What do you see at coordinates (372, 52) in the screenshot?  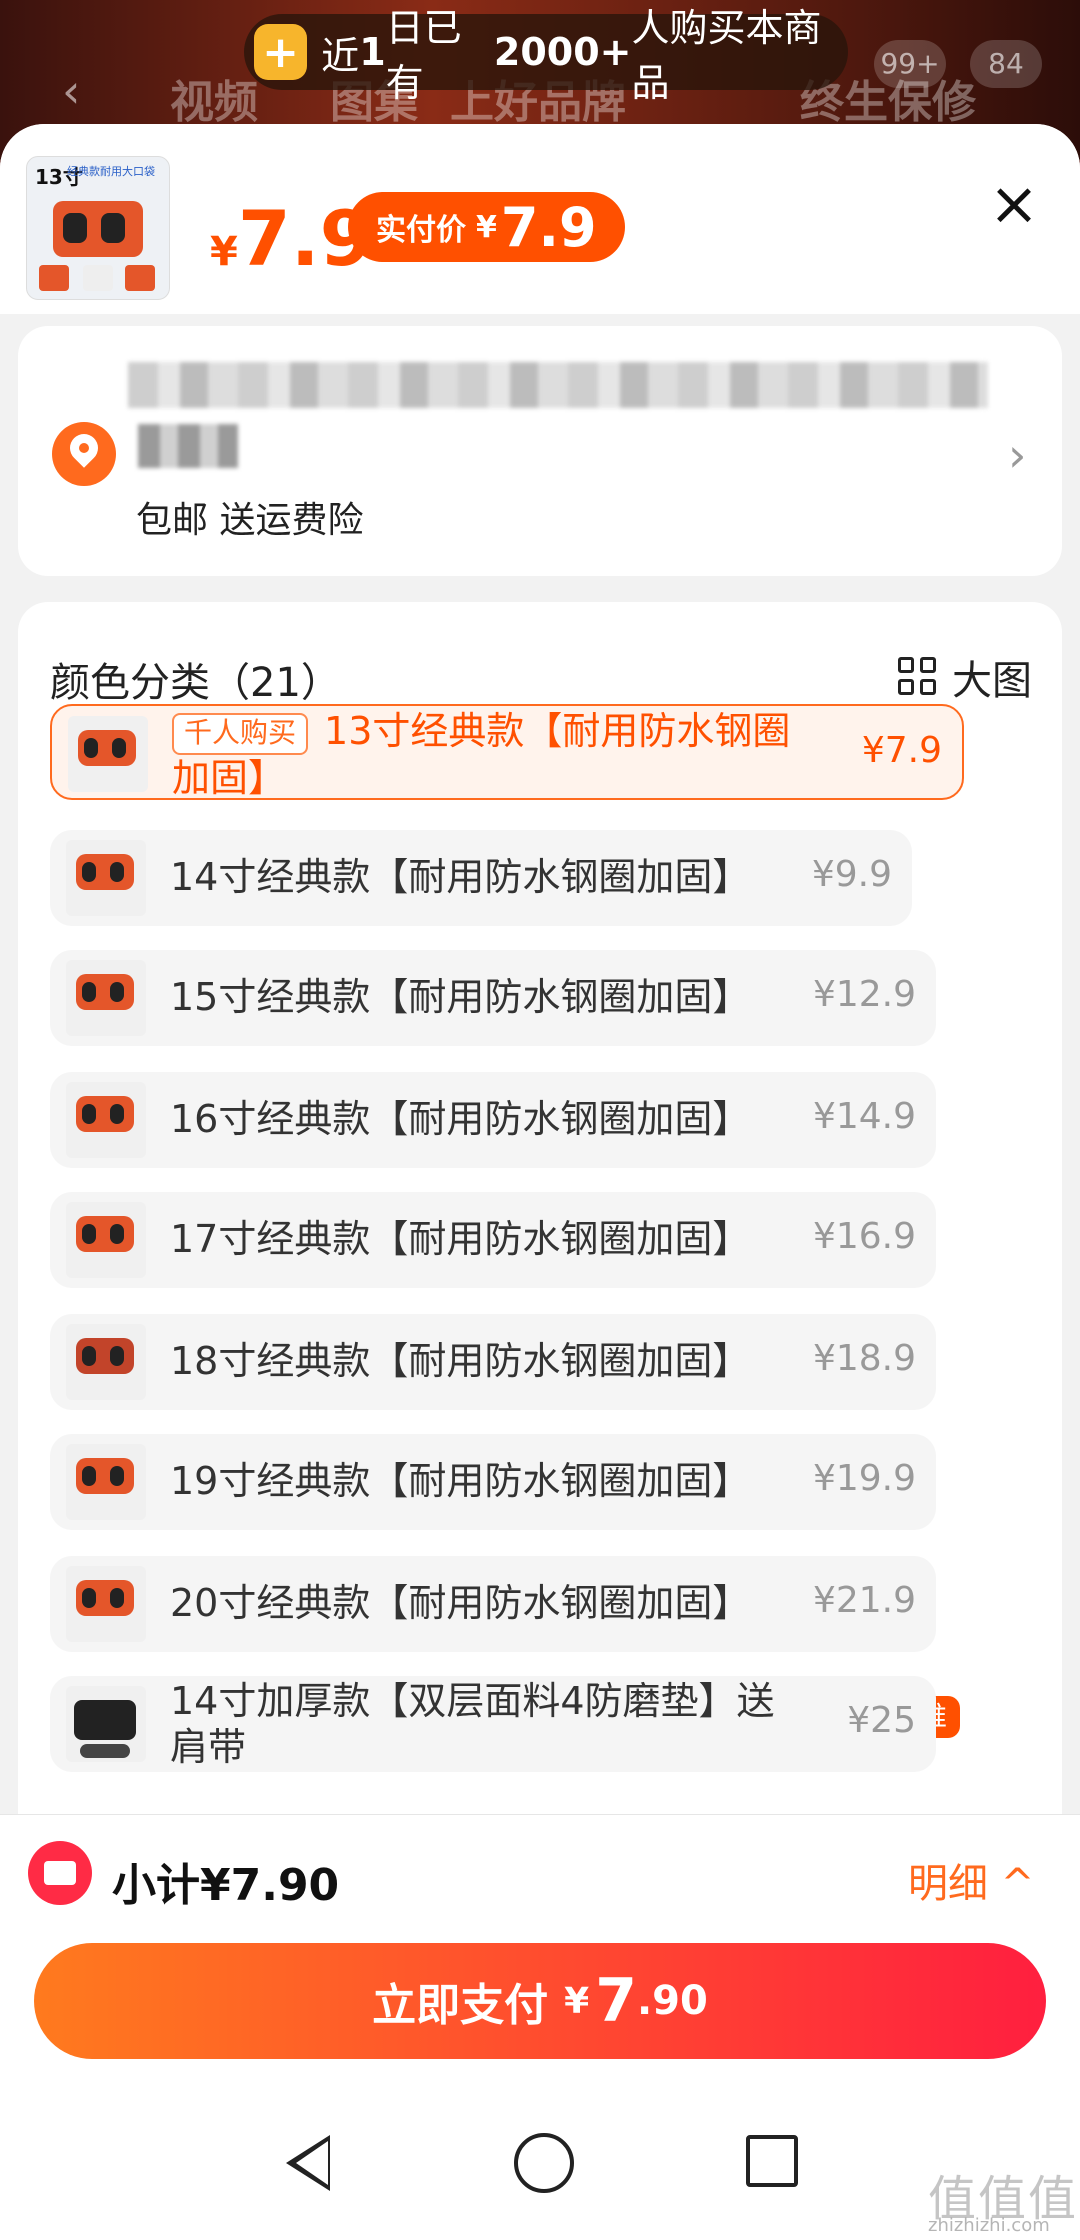 I see `toast-days: 1` at bounding box center [372, 52].